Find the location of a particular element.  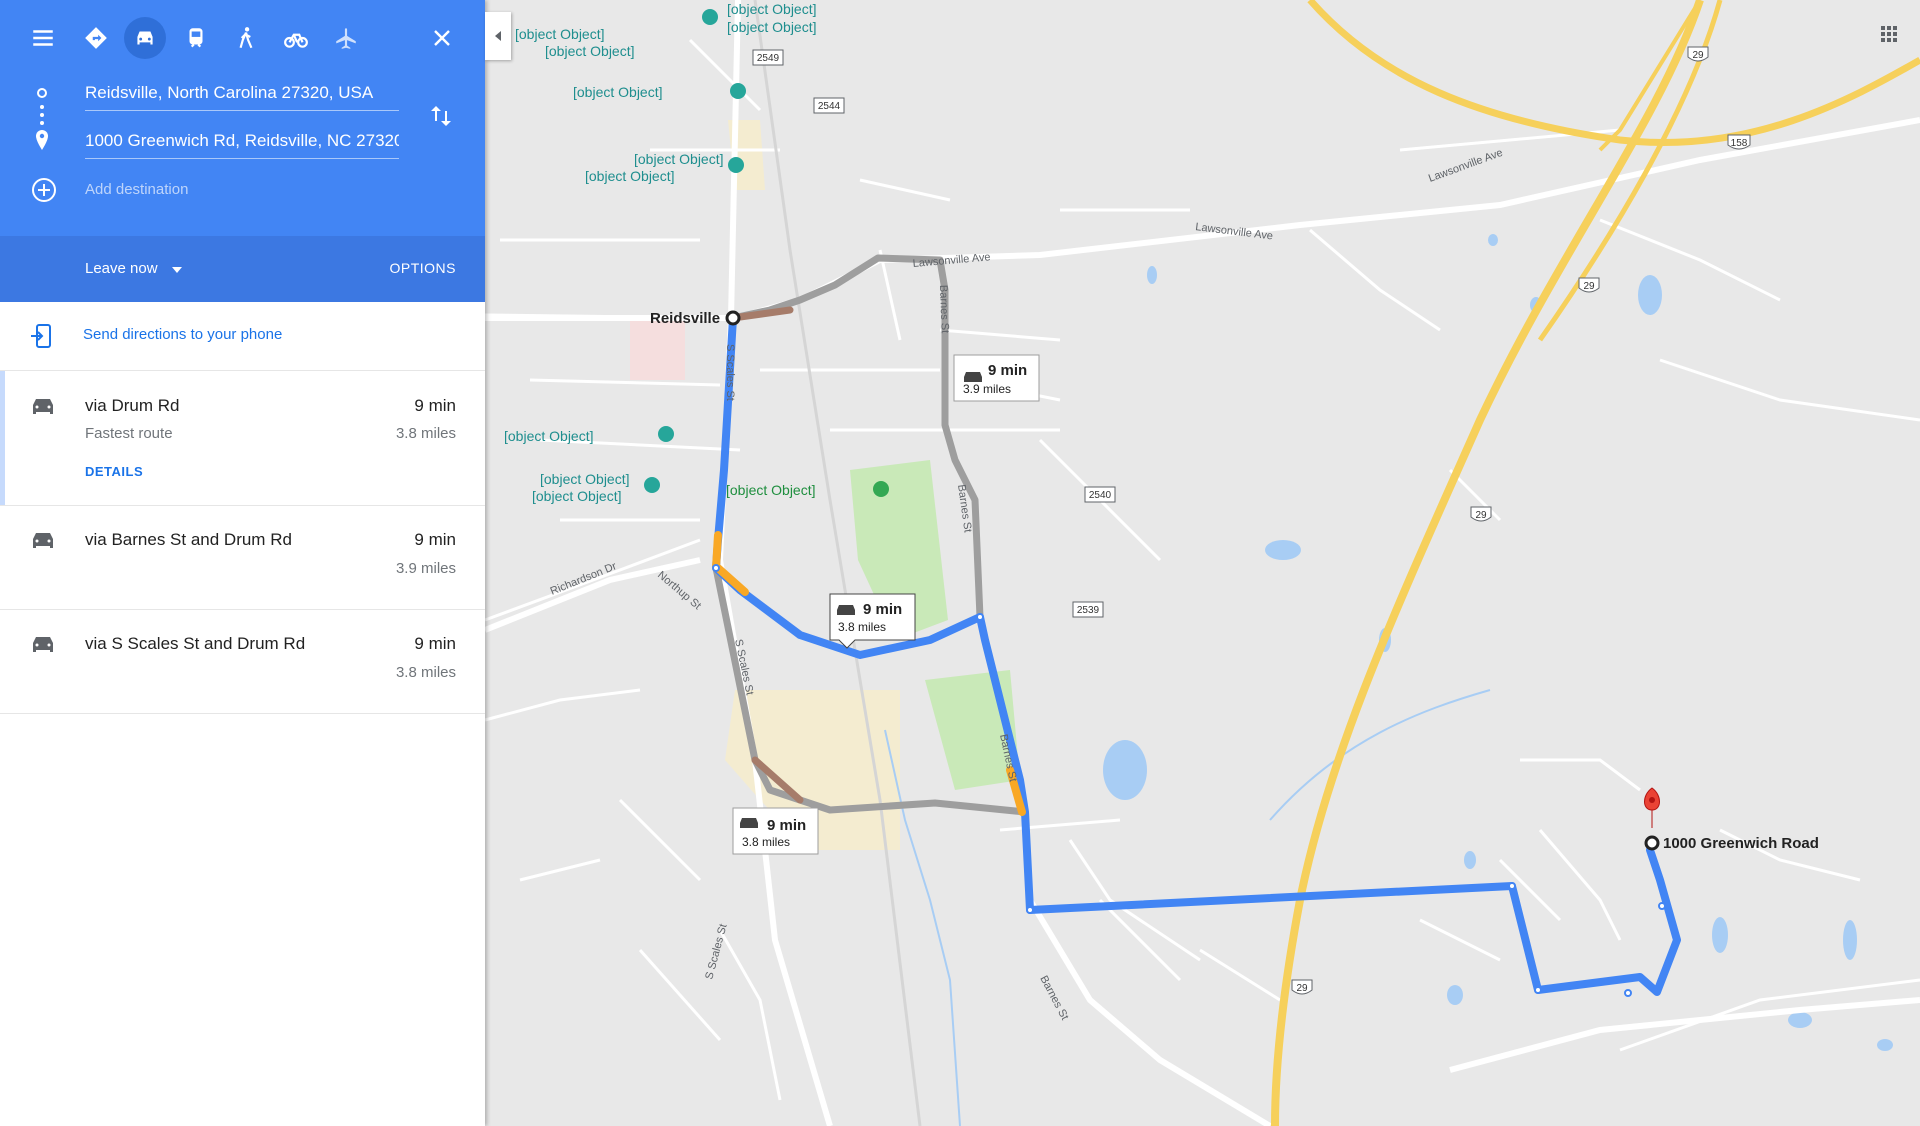

caret-left-icon is located at coordinates (498, 36).